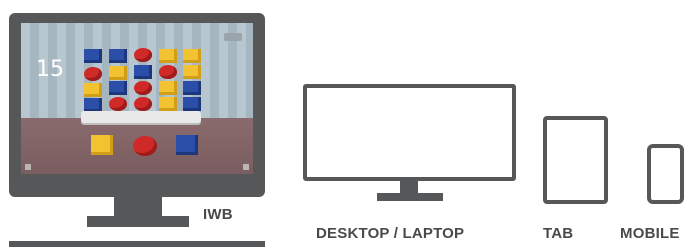 The width and height of the screenshot is (691, 249). What do you see at coordinates (145, 146) in the screenshot?
I see `choice-red-sphere` at bounding box center [145, 146].